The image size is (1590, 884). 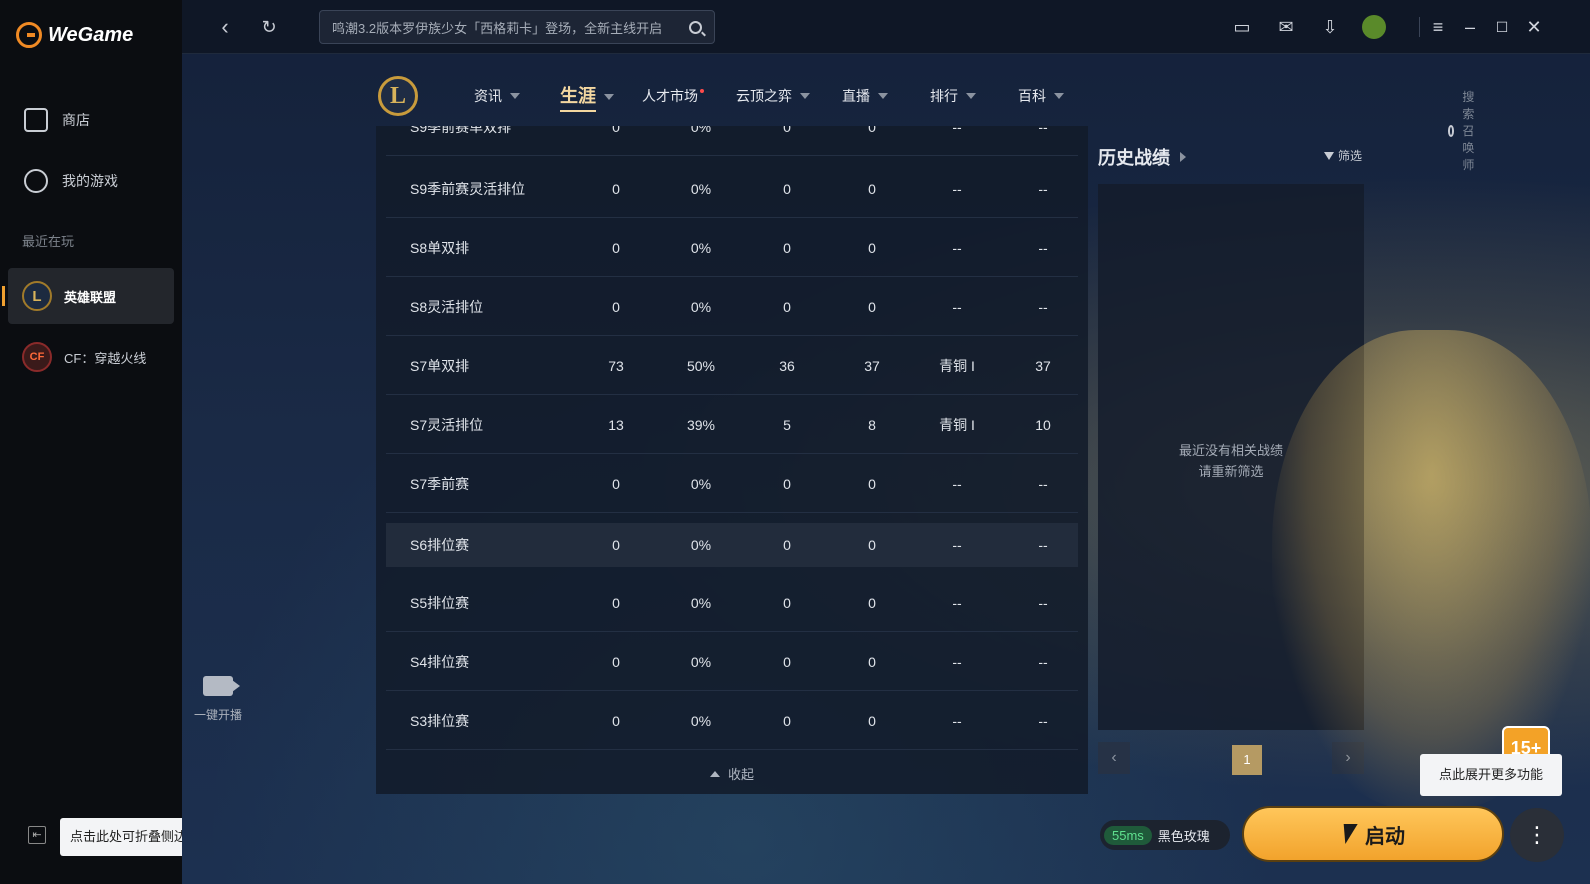 What do you see at coordinates (1502, 27) in the screenshot?
I see `maximize-icon: ☐` at bounding box center [1502, 27].